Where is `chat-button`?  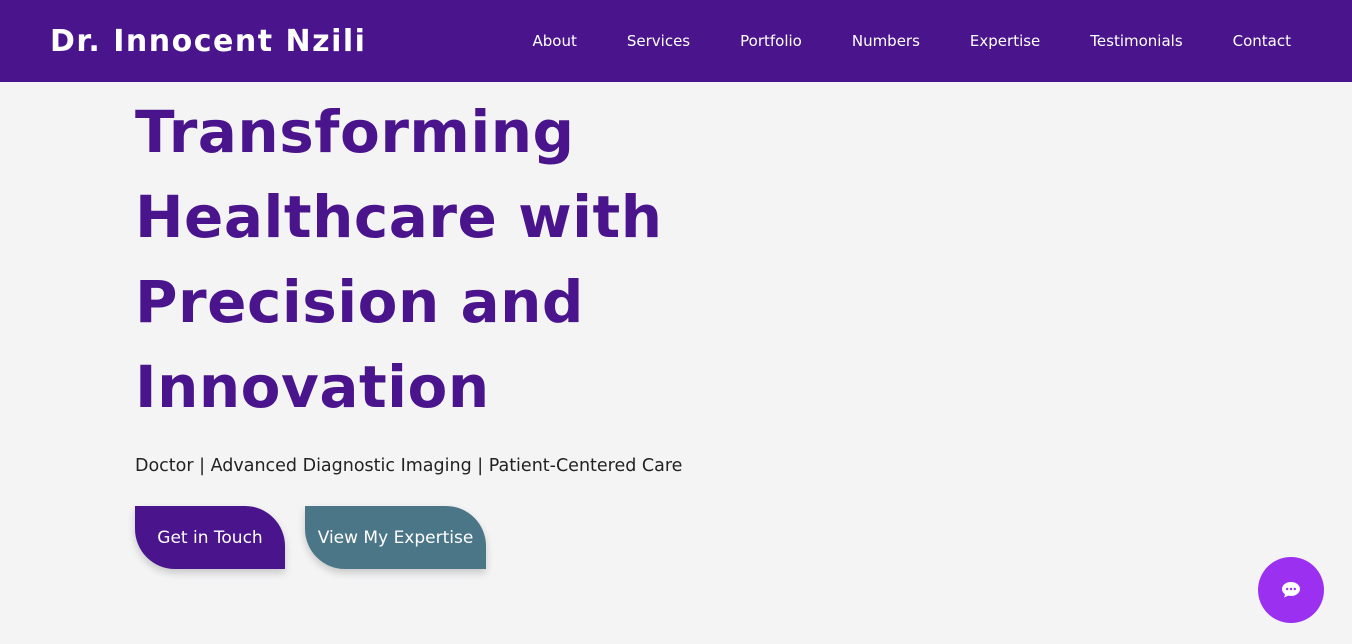 chat-button is located at coordinates (1291, 590).